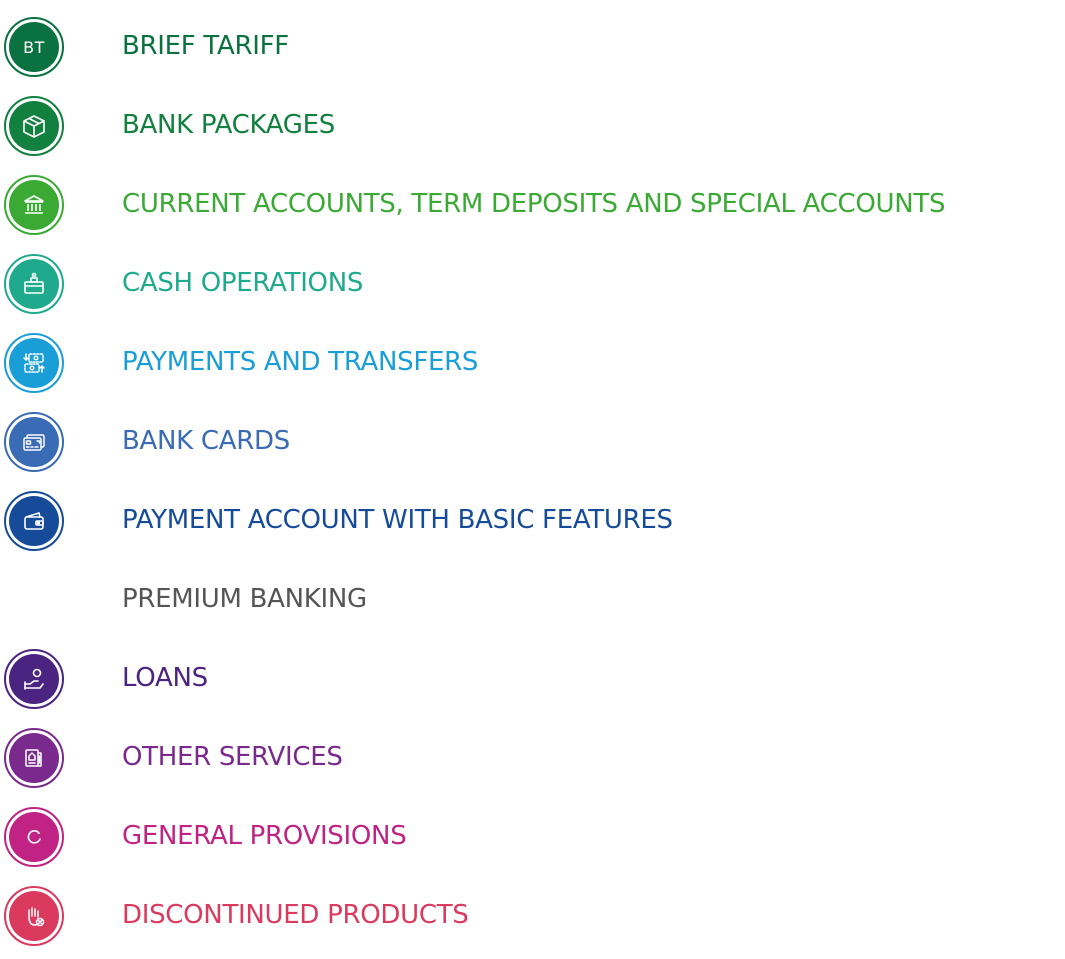 This screenshot has width=1065, height=959. I want to click on cash-register-icon, so click(34, 284).